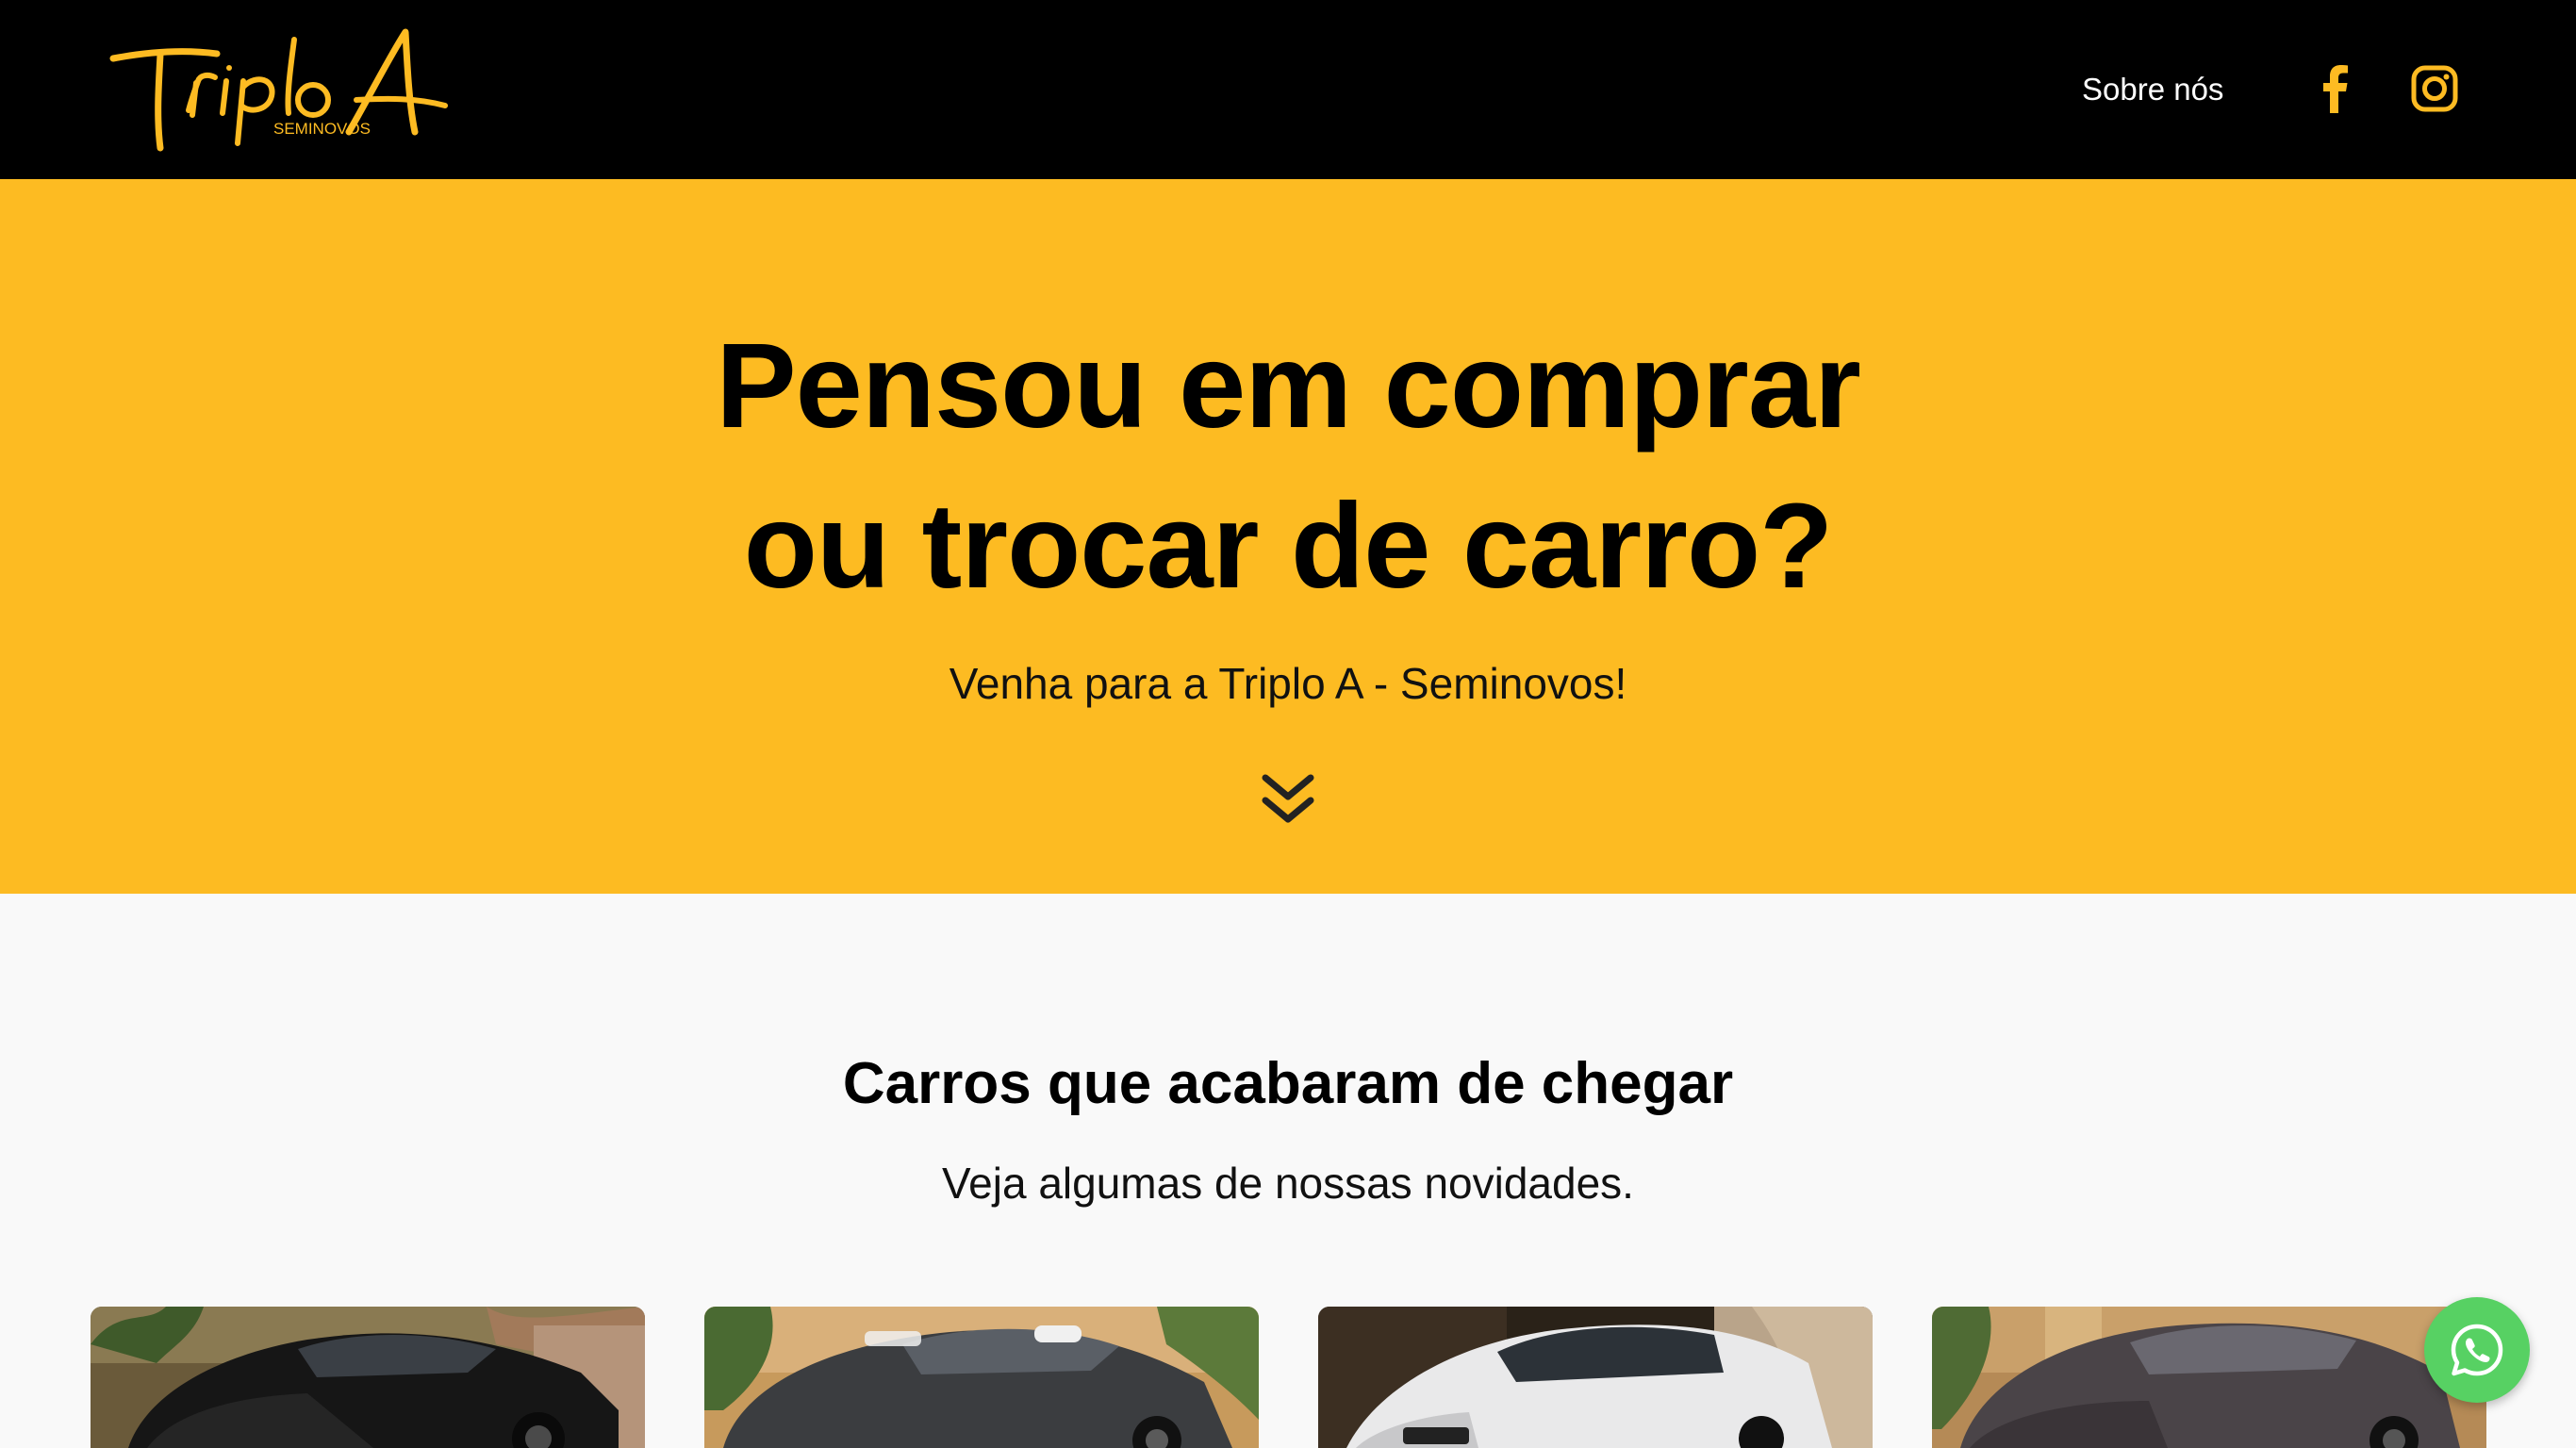  Describe the element at coordinates (1288, 546) in the screenshot. I see `hero-title-line: ou trocar de carro?` at that location.